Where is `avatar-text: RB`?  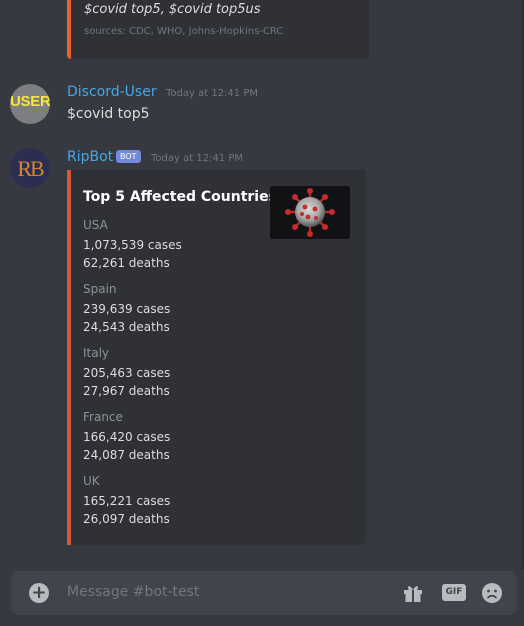 avatar-text: RB is located at coordinates (30, 168).